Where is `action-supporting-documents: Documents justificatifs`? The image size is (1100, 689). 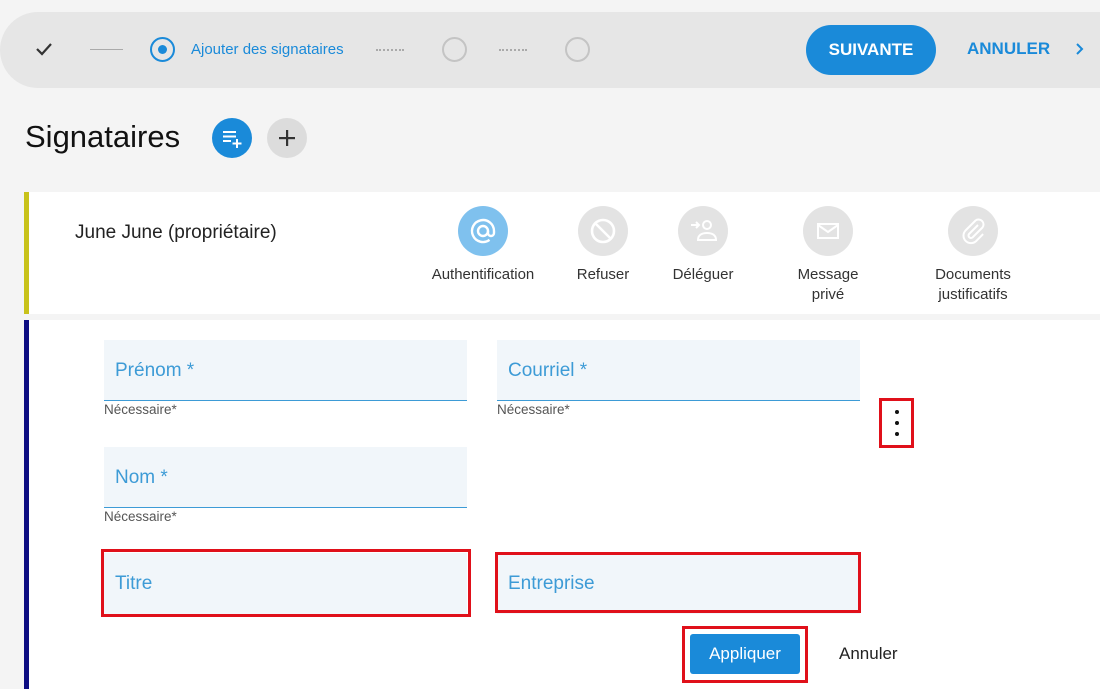
action-supporting-documents: Documents justificatifs is located at coordinates (973, 255).